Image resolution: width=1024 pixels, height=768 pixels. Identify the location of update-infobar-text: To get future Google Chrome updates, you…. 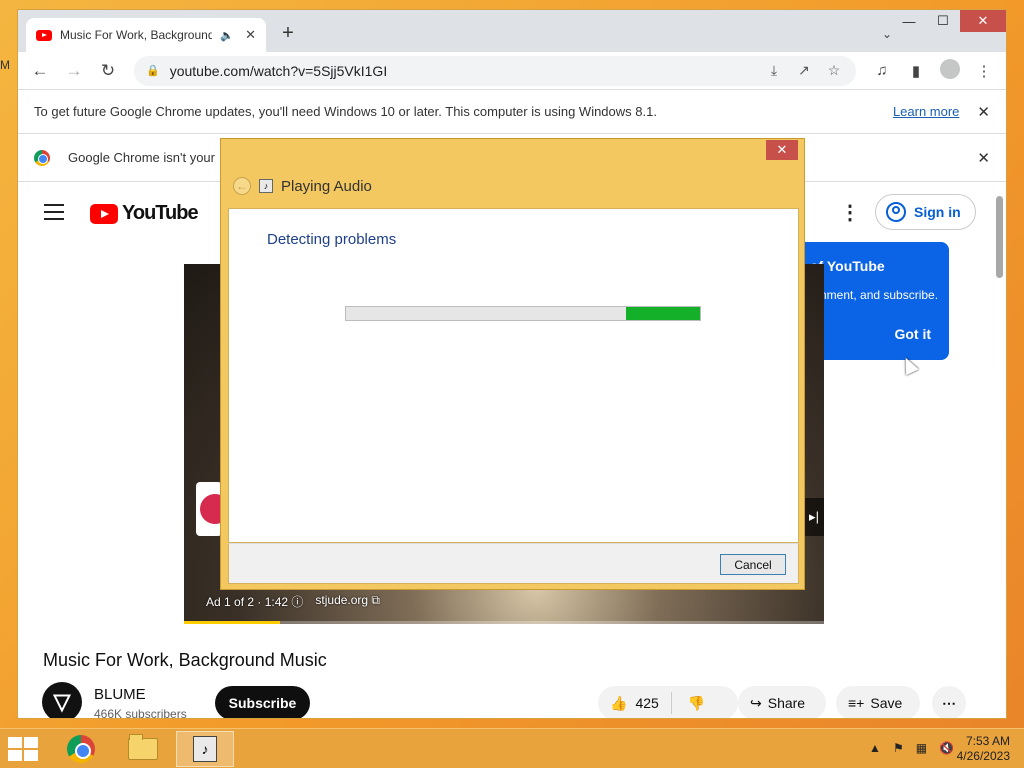
(345, 111).